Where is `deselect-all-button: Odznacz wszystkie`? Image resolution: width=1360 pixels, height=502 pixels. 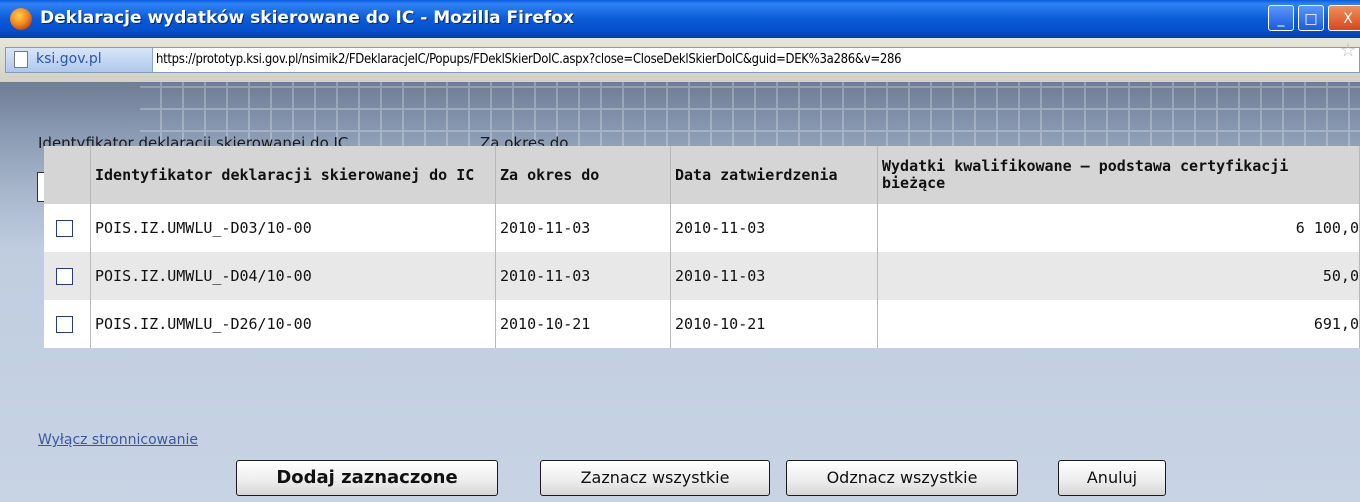
deselect-all-button: Odznacz wszystkie is located at coordinates (902, 478).